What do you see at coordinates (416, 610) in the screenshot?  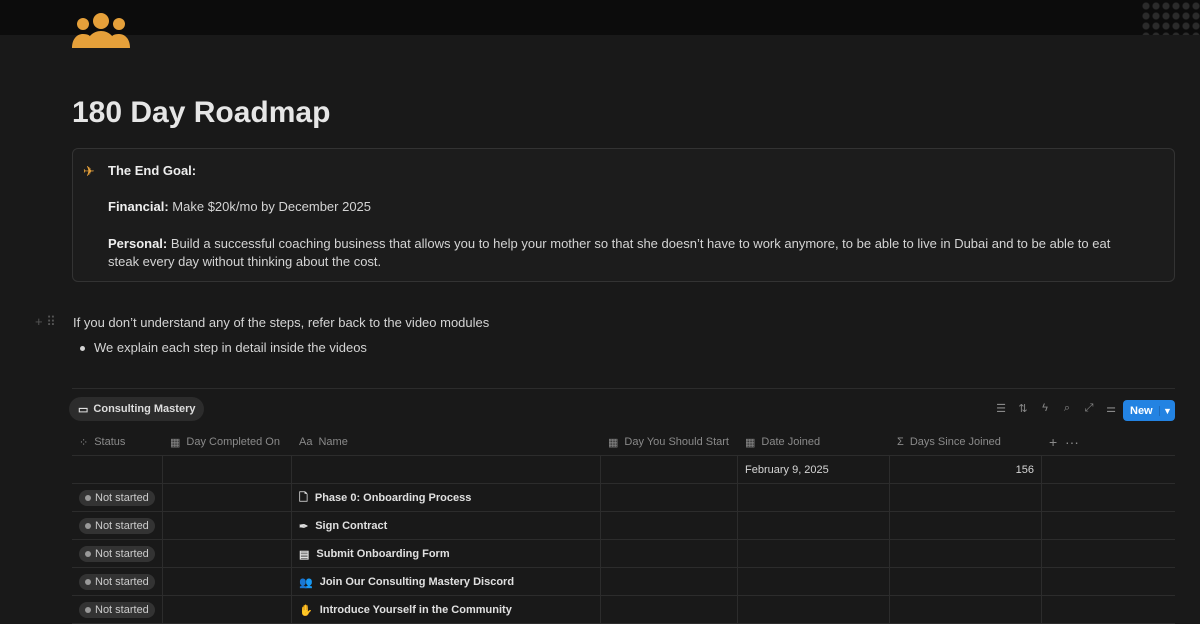 I see `row-name: Introduce Yourself in the Community` at bounding box center [416, 610].